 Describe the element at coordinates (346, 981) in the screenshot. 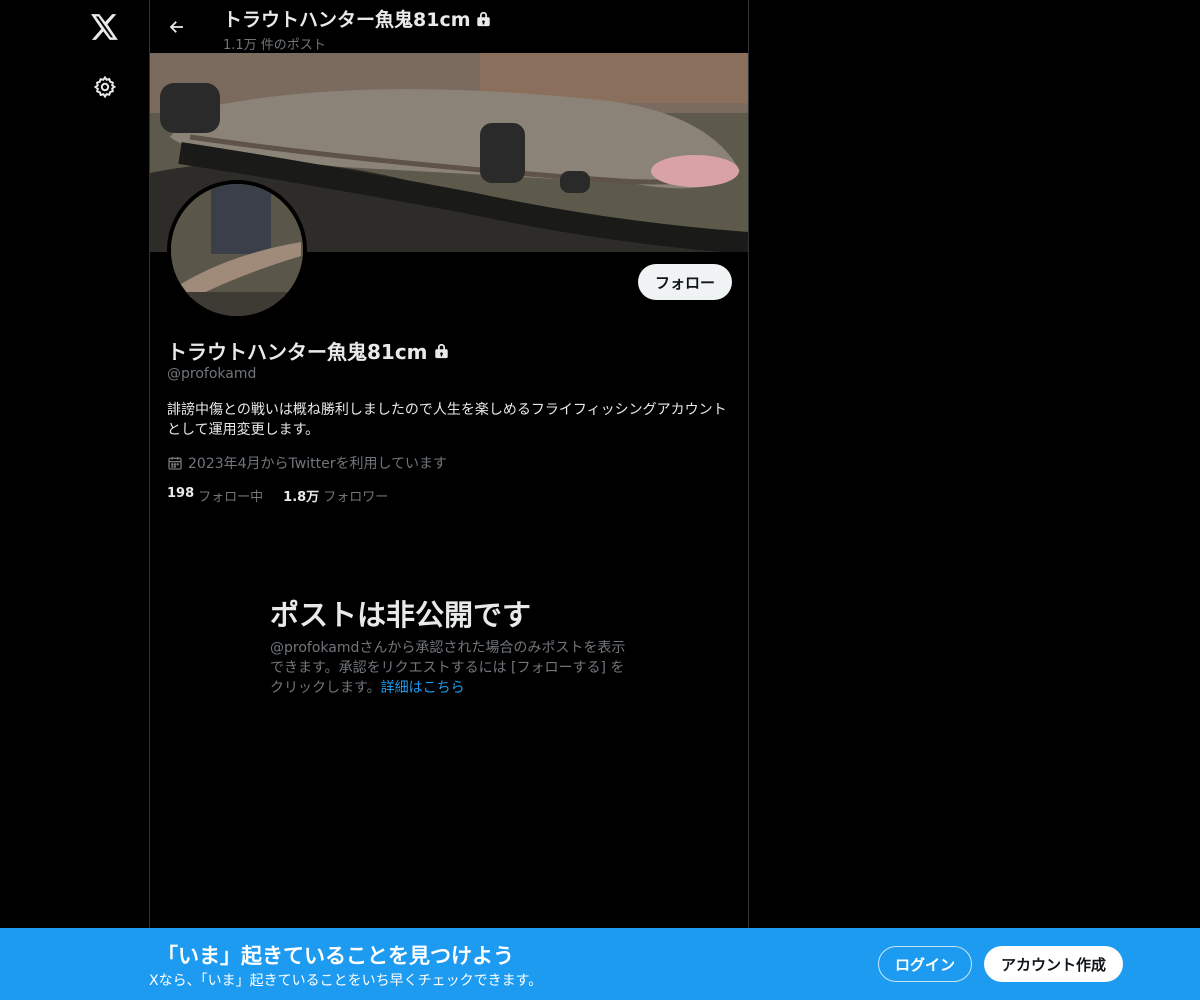

I see `signup-banner-subtitle: Xなら、「いま」起きていることをいち早くチェックできます。` at that location.